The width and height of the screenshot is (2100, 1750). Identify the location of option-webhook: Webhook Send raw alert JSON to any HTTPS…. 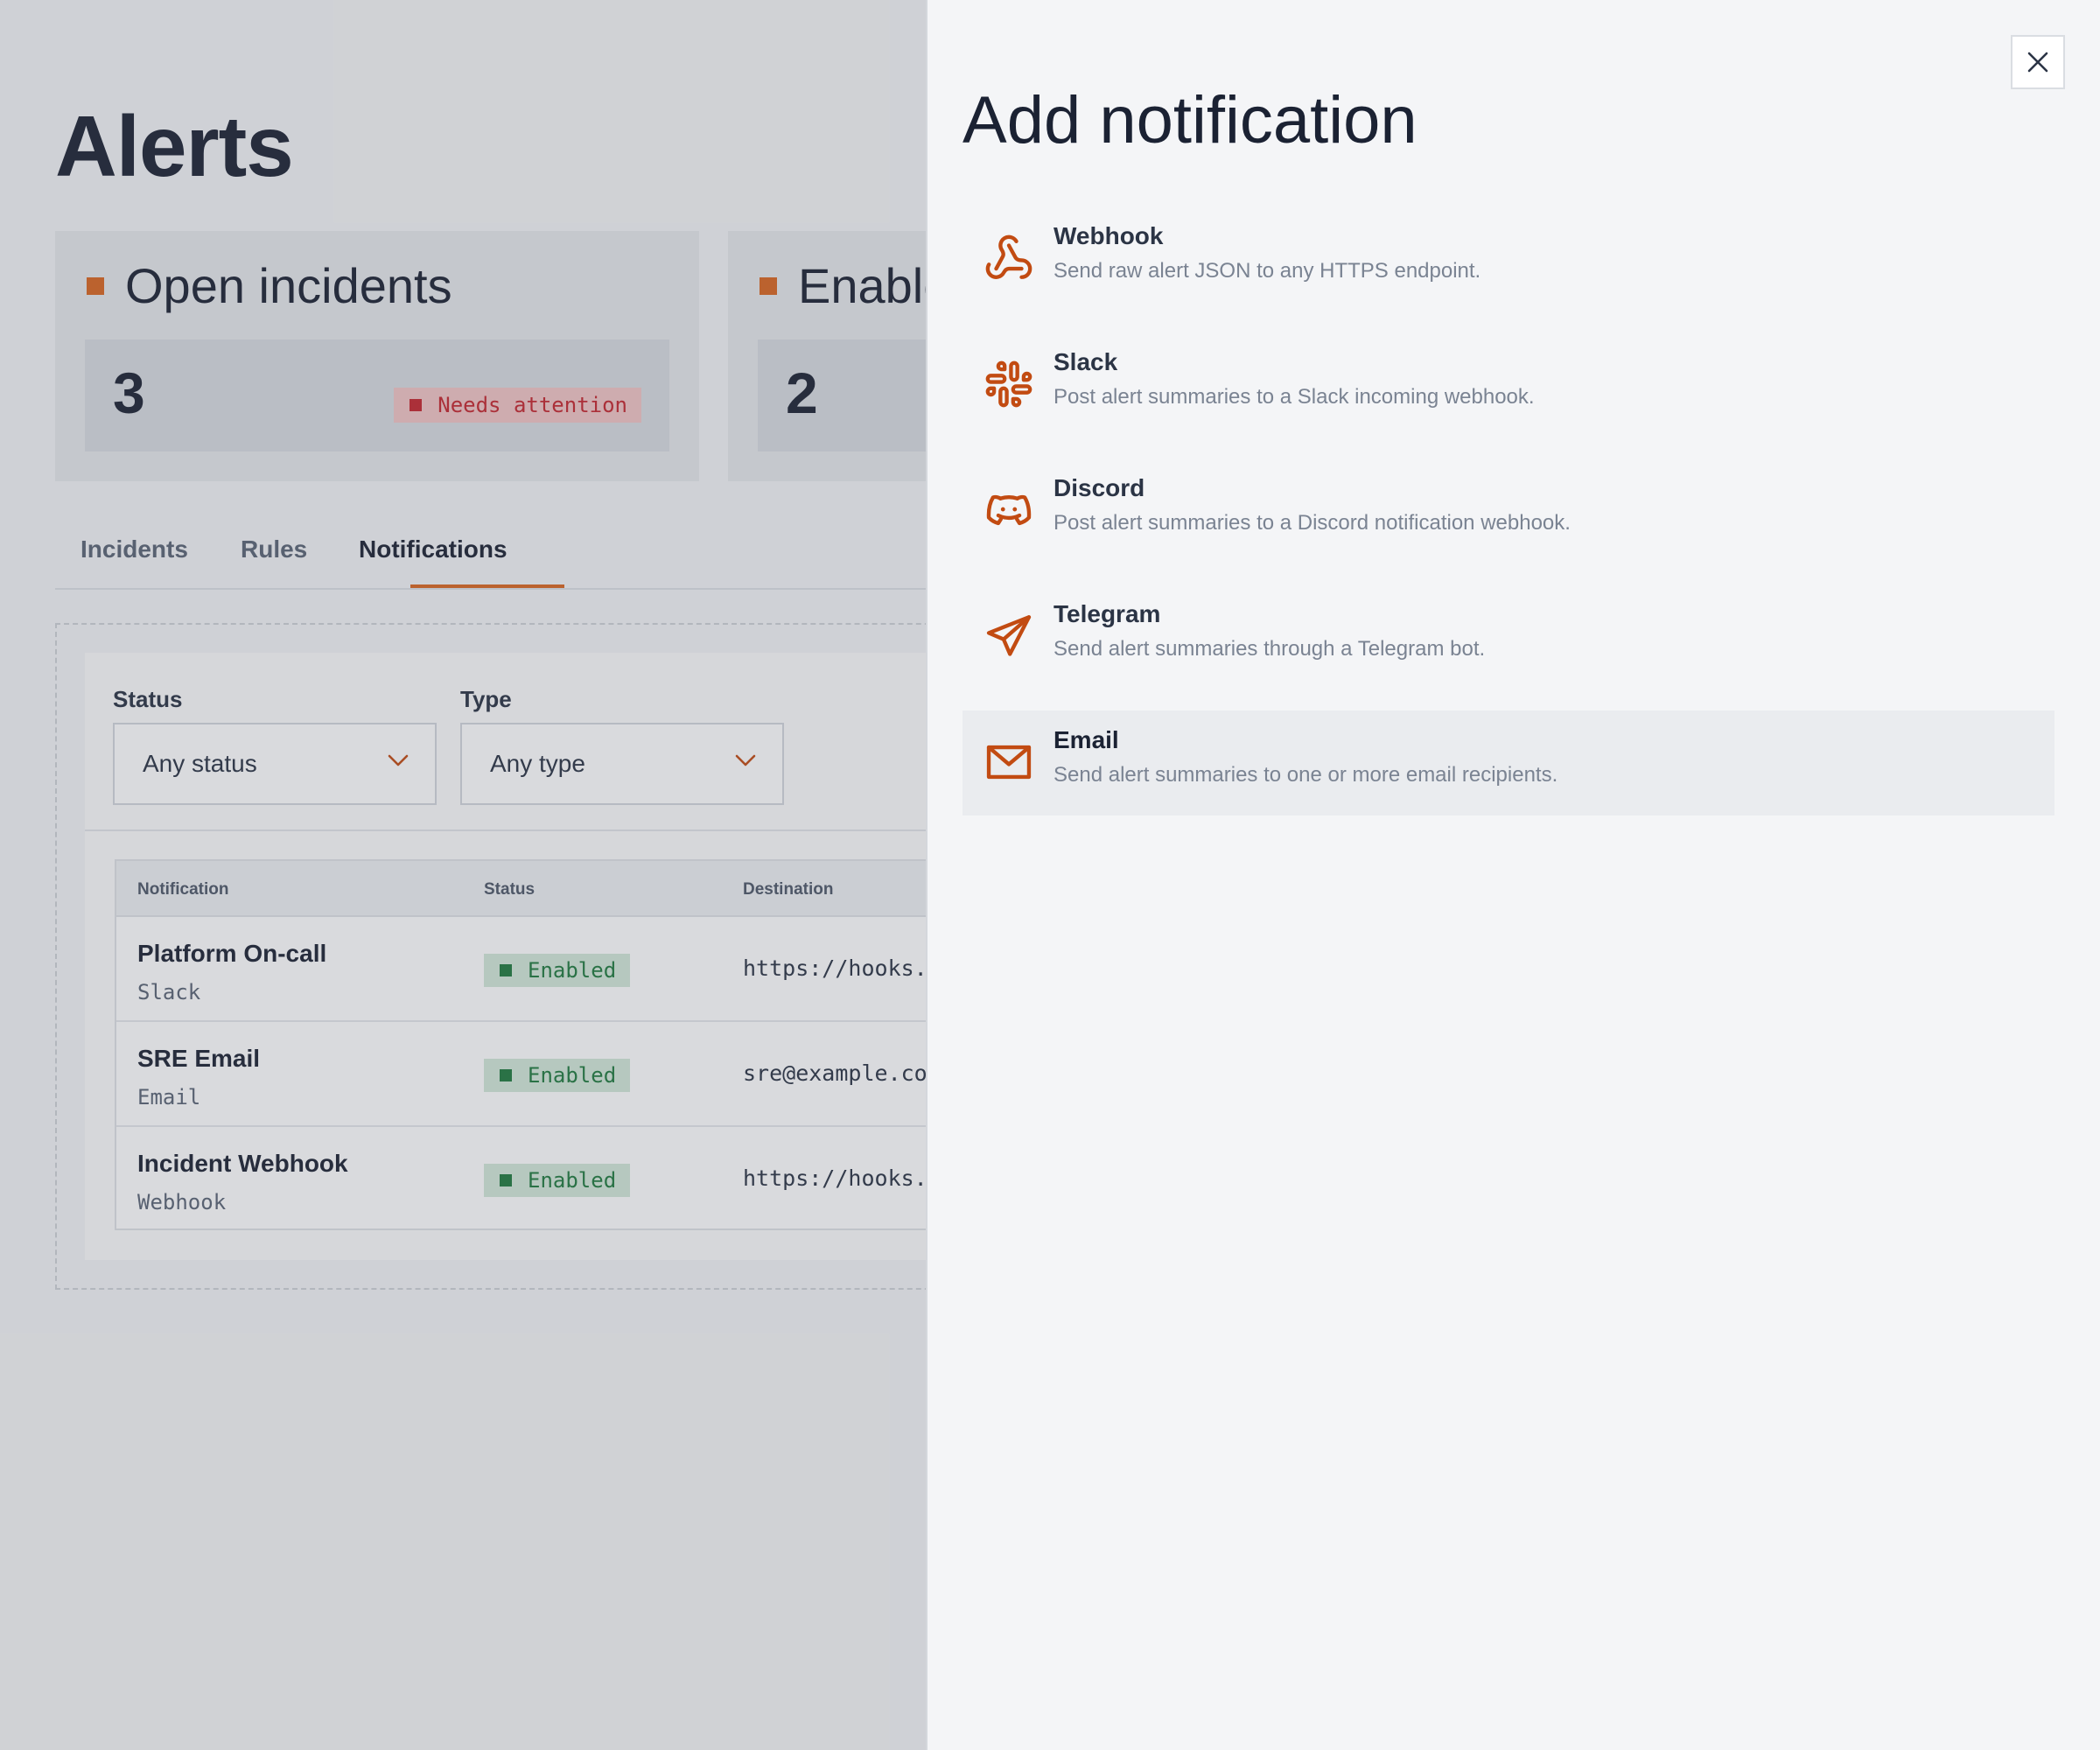
(1508, 259).